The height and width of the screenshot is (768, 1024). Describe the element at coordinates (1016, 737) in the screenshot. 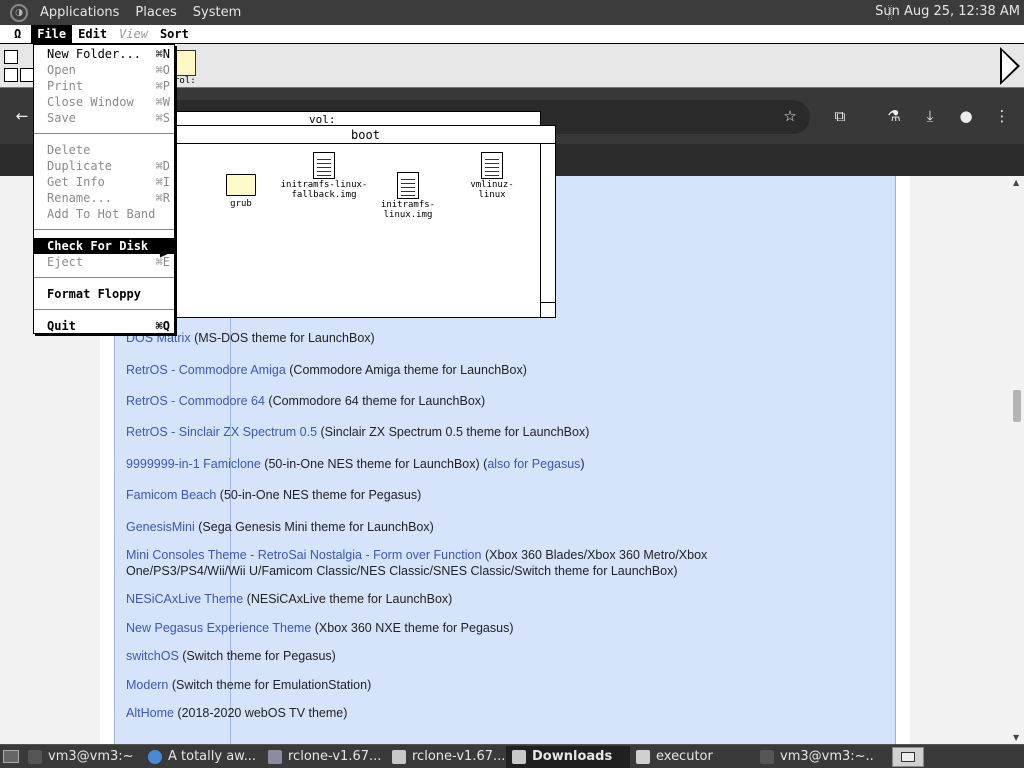

I see `scroll-down-icon: ▼` at that location.